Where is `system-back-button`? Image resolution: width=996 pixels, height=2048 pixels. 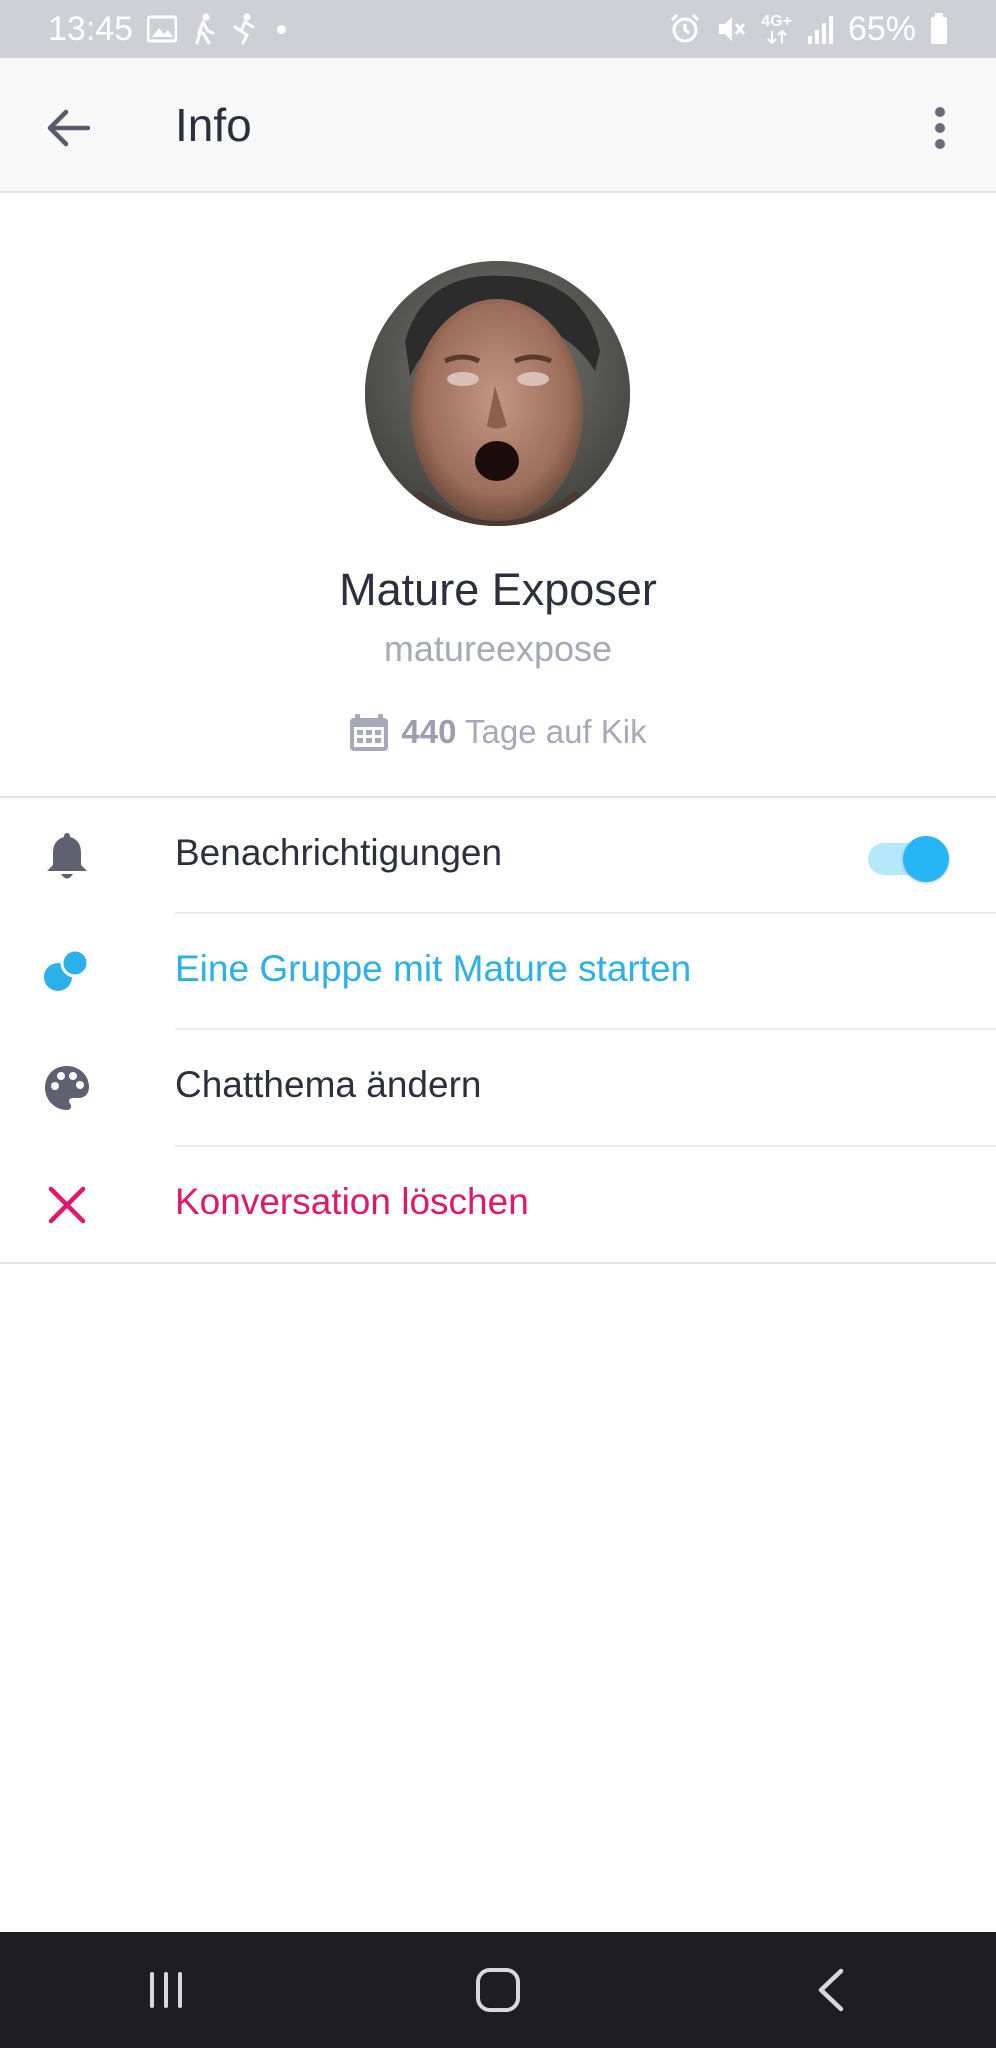 system-back-button is located at coordinates (830, 1990).